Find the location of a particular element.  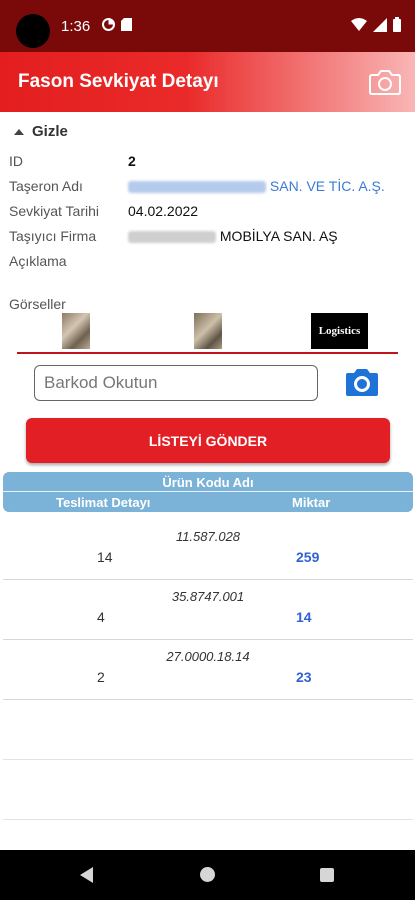

barcode-input is located at coordinates (176, 383).